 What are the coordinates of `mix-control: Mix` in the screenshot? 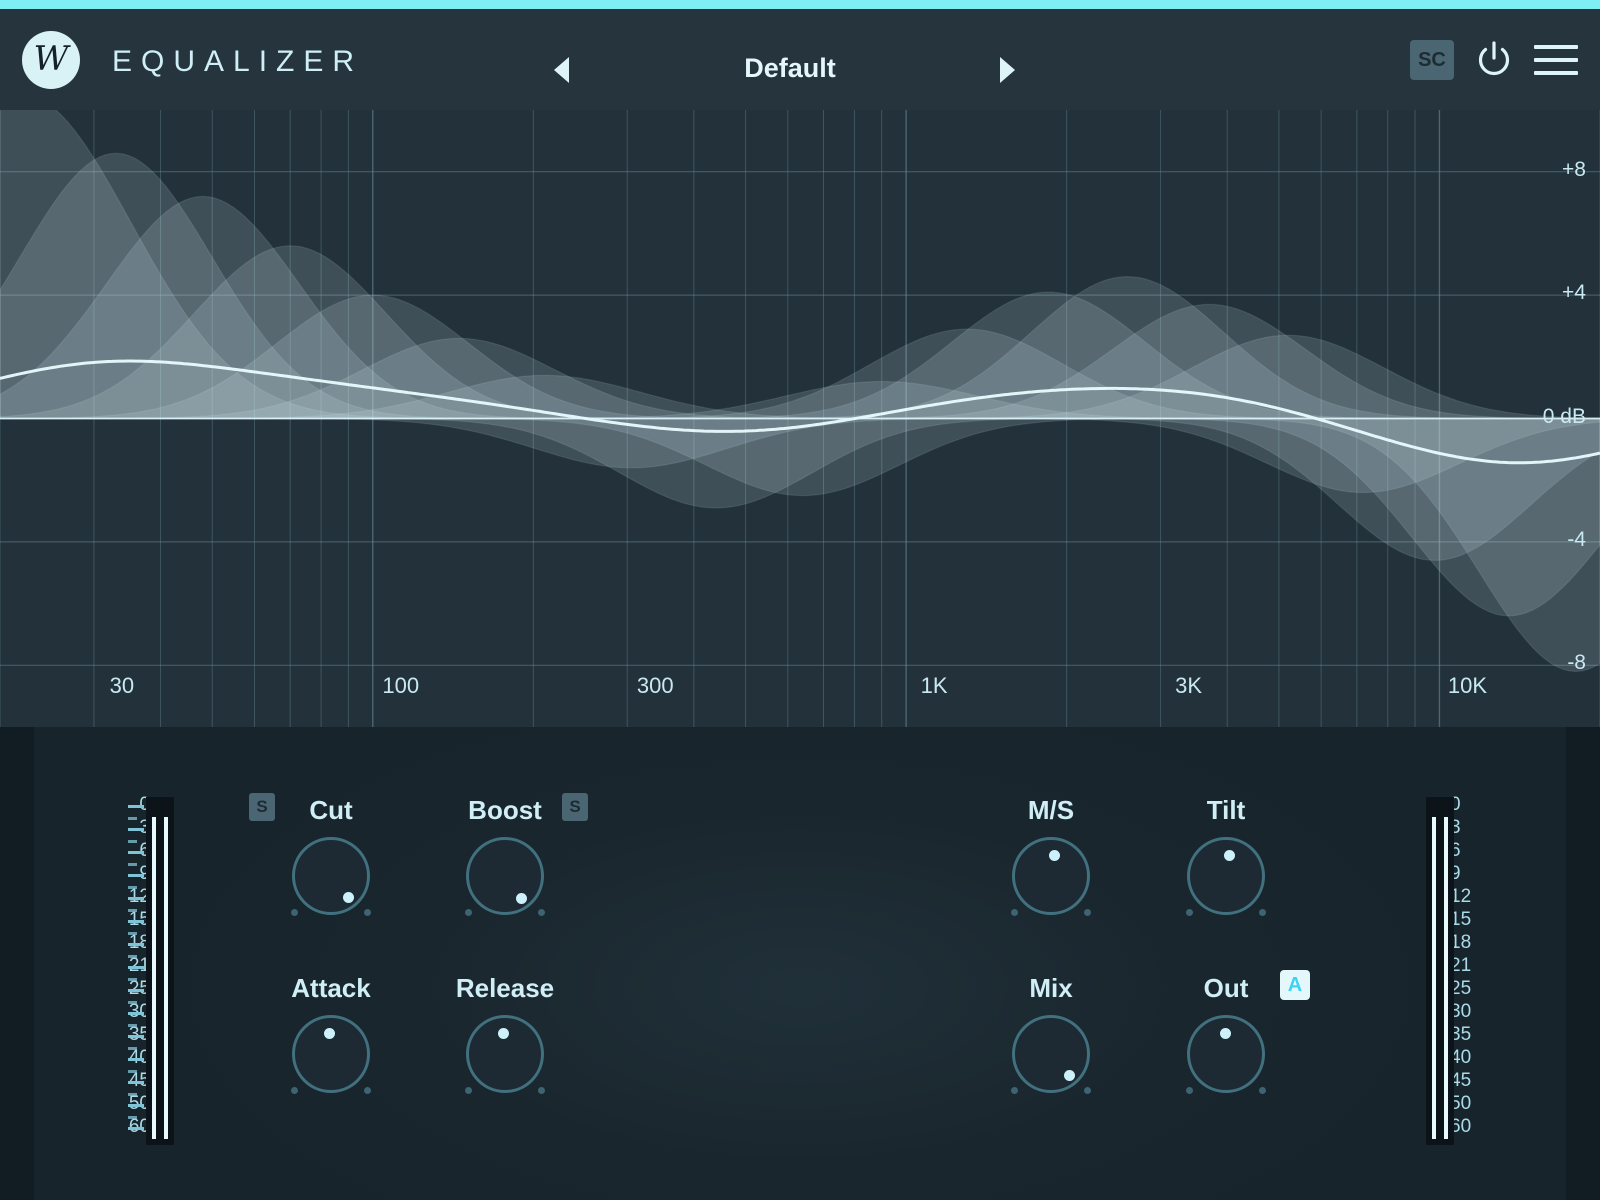 It's located at (1051, 1043).